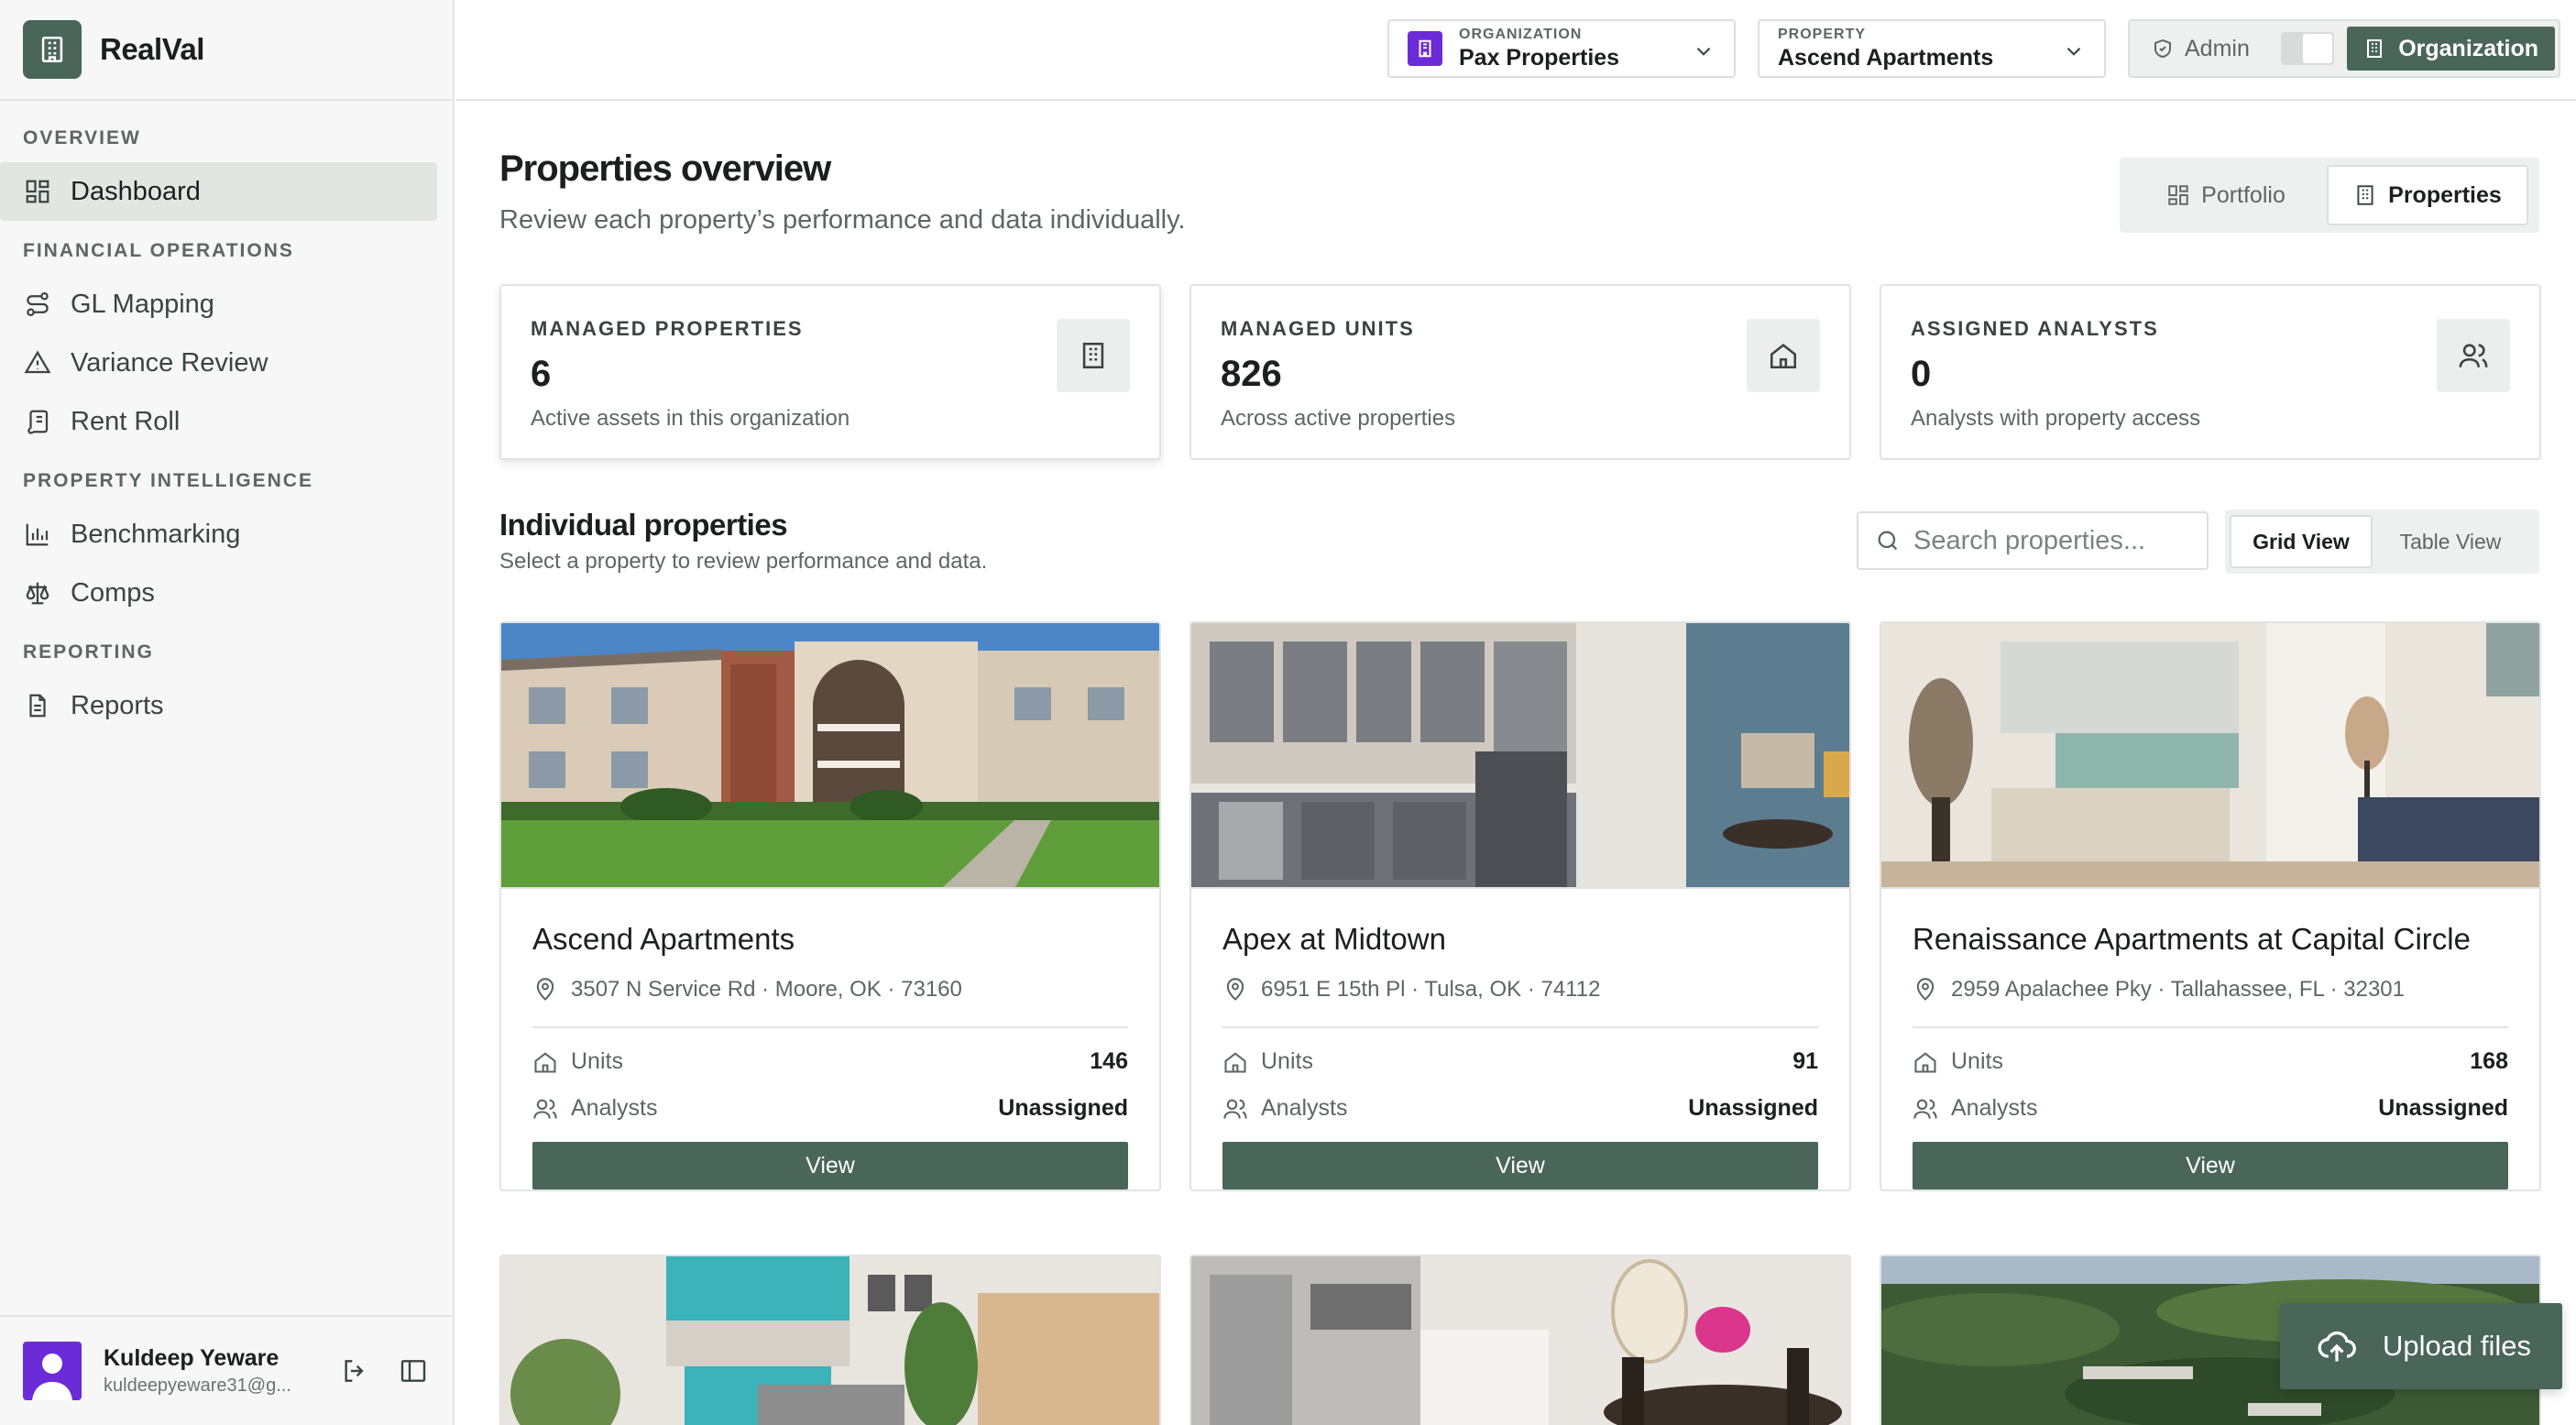 The width and height of the screenshot is (2576, 1425). Describe the element at coordinates (1704, 53) in the screenshot. I see `chevron-down-icon` at that location.